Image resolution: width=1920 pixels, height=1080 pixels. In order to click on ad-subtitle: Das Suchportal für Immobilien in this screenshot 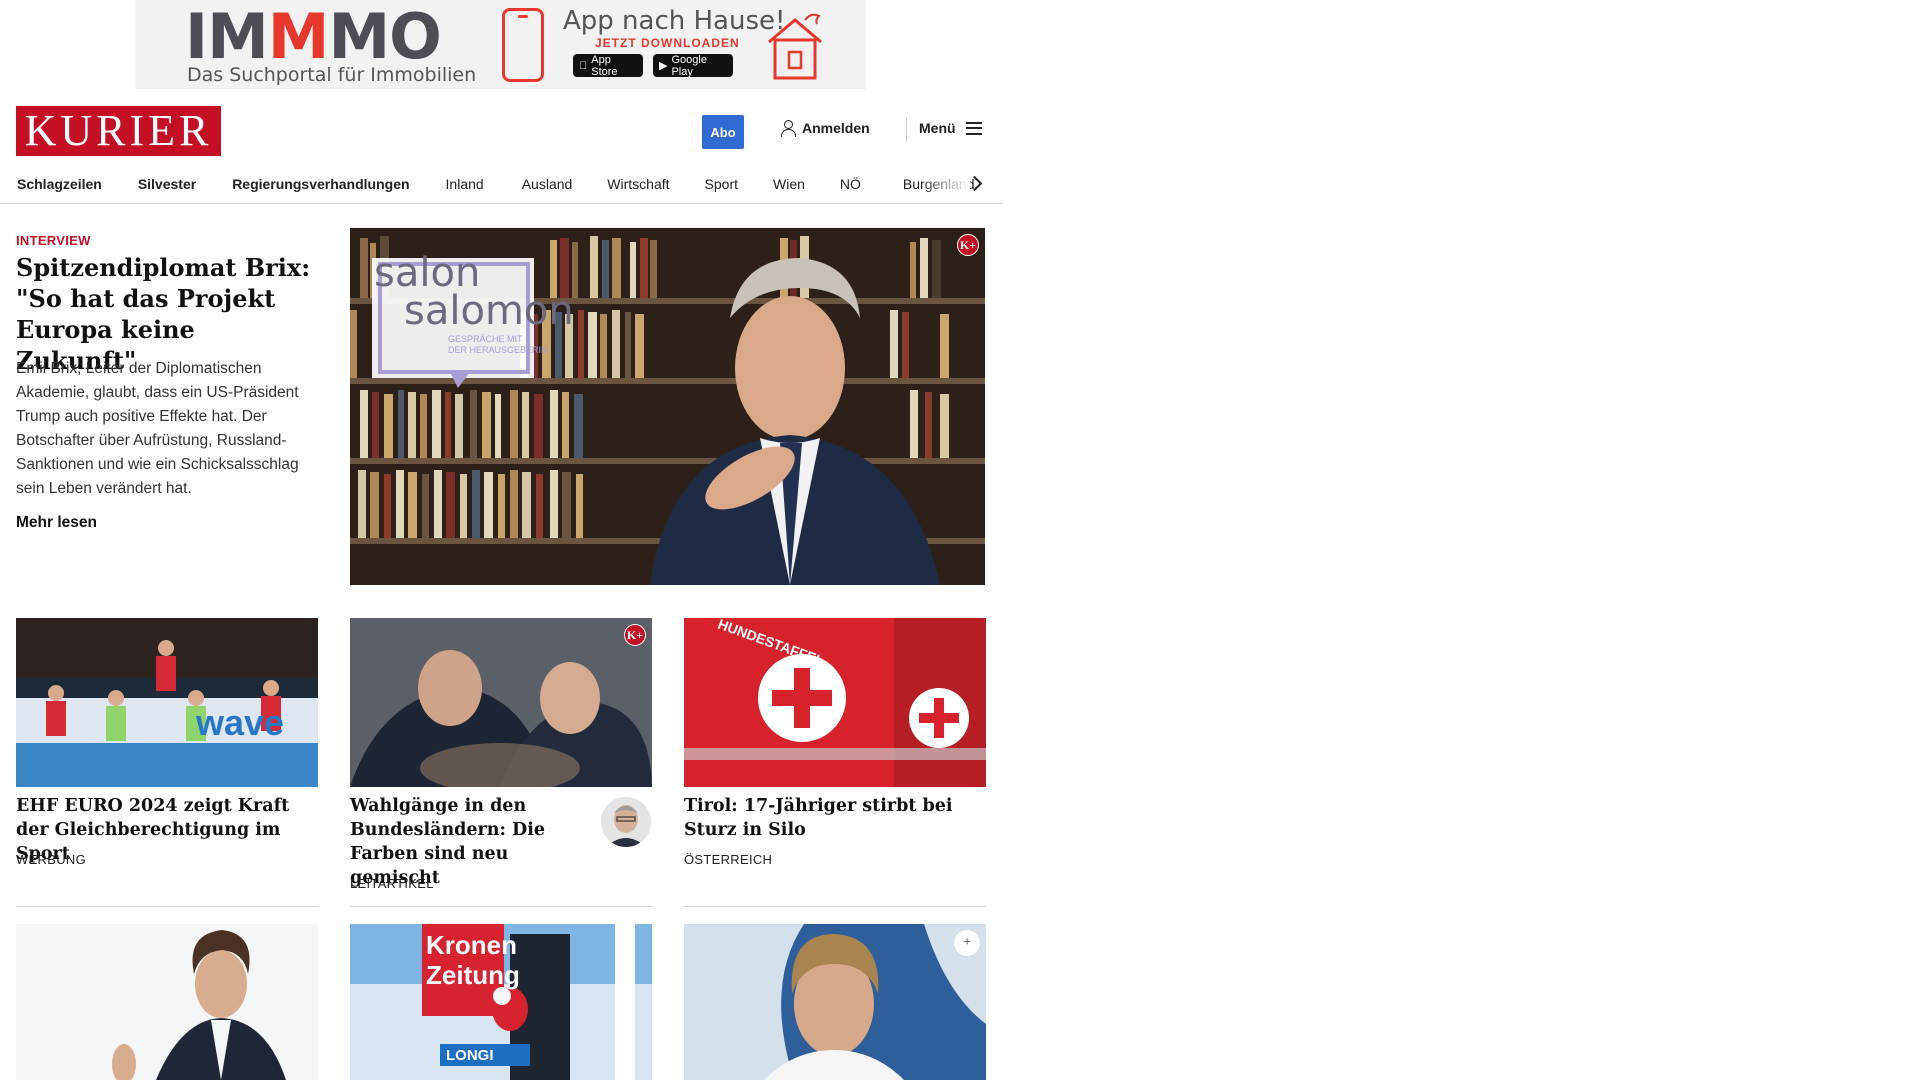, I will do `click(332, 75)`.